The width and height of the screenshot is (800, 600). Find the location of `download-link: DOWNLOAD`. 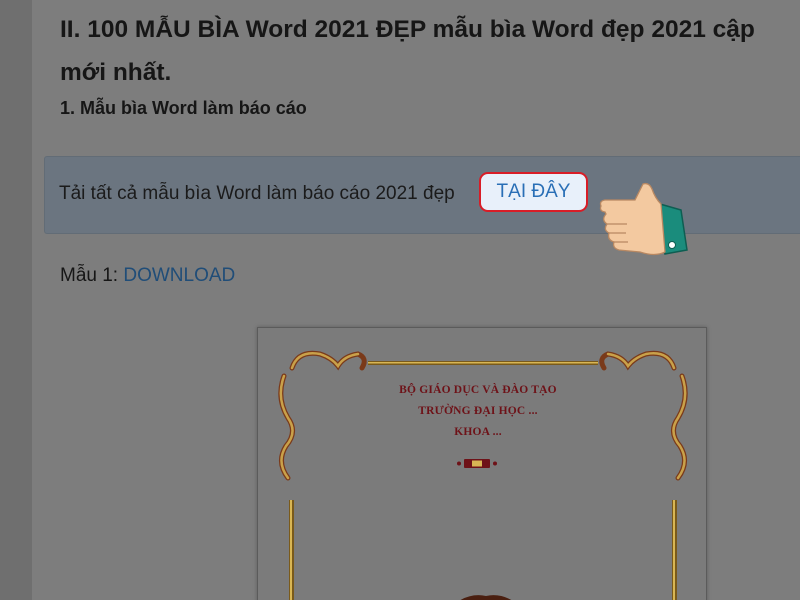

download-link: DOWNLOAD is located at coordinates (179, 275).